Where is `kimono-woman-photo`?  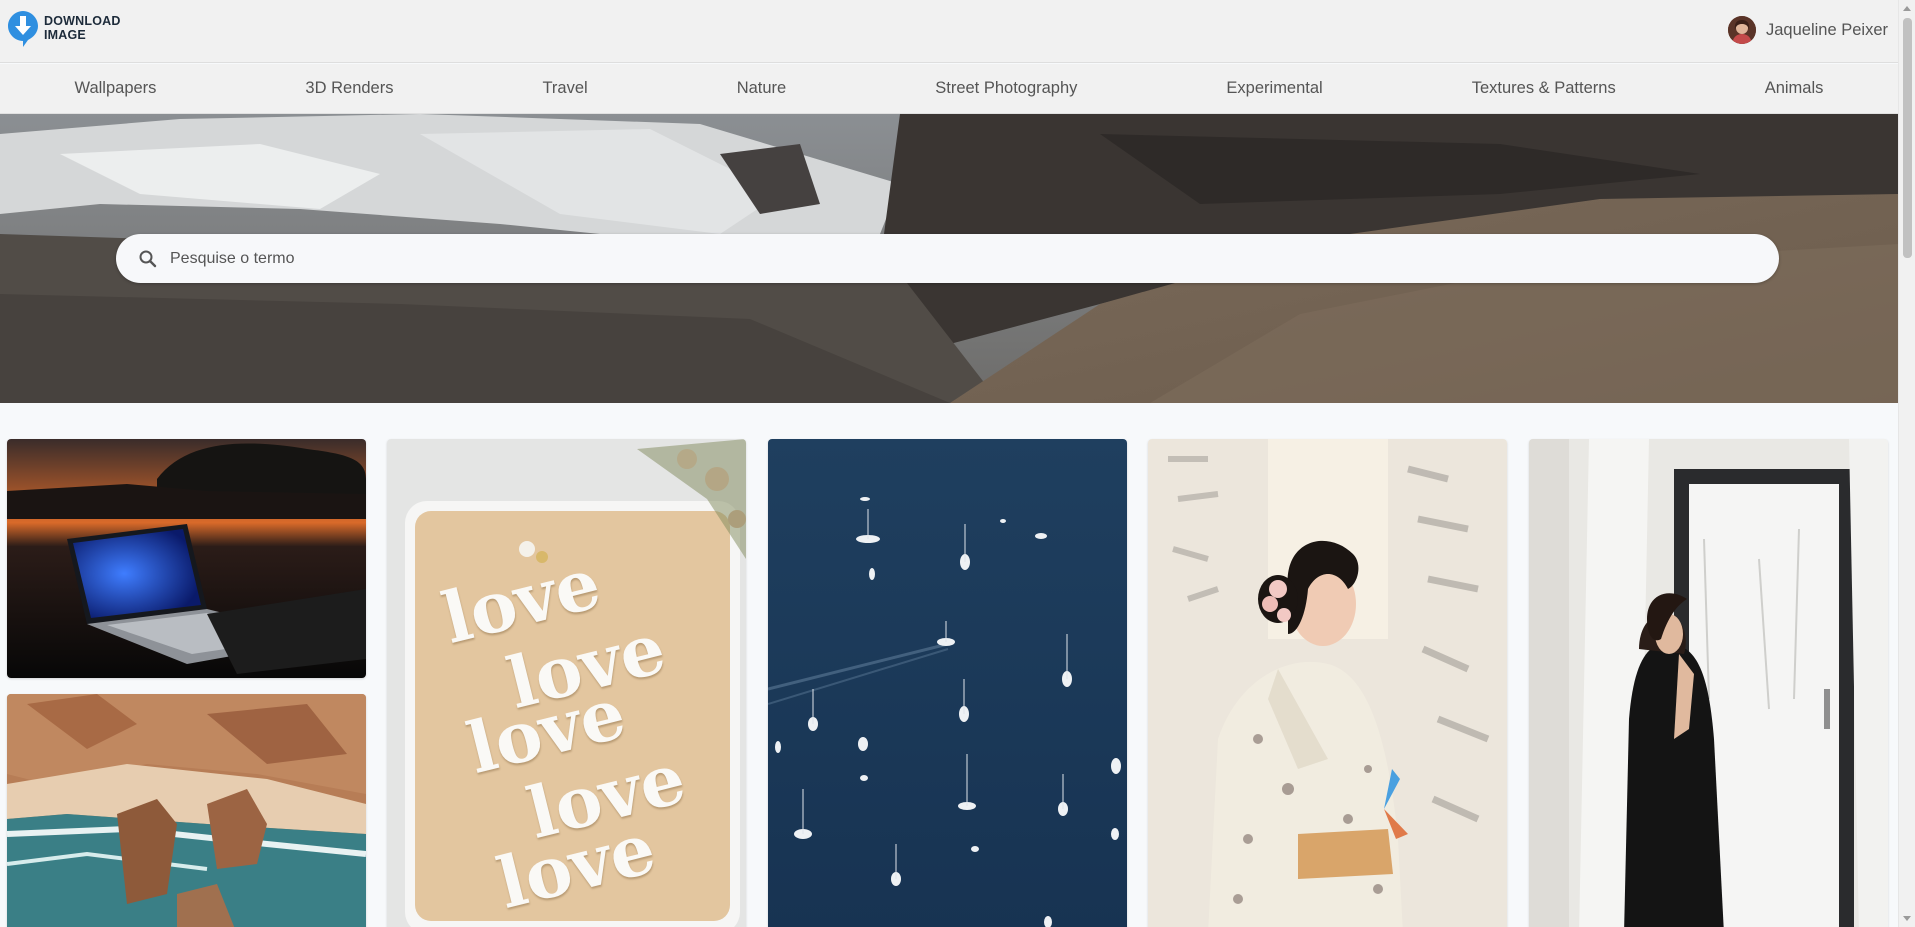 kimono-woman-photo is located at coordinates (1327, 683).